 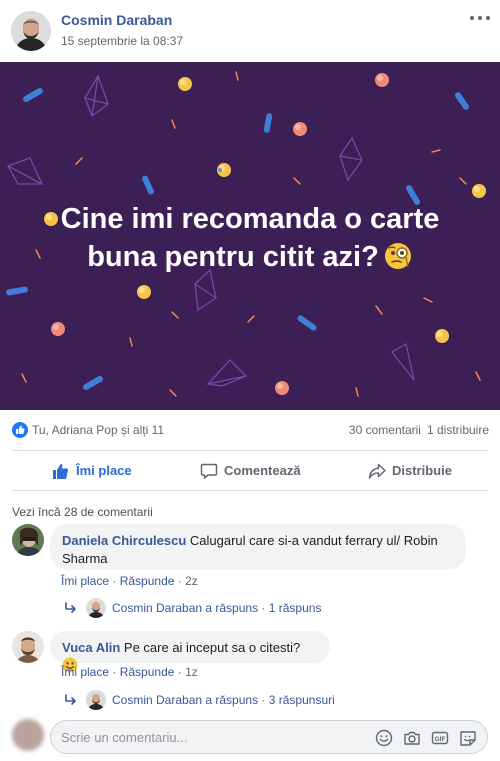 I want to click on comment-author: Daniela Chirculescu, so click(x=124, y=540).